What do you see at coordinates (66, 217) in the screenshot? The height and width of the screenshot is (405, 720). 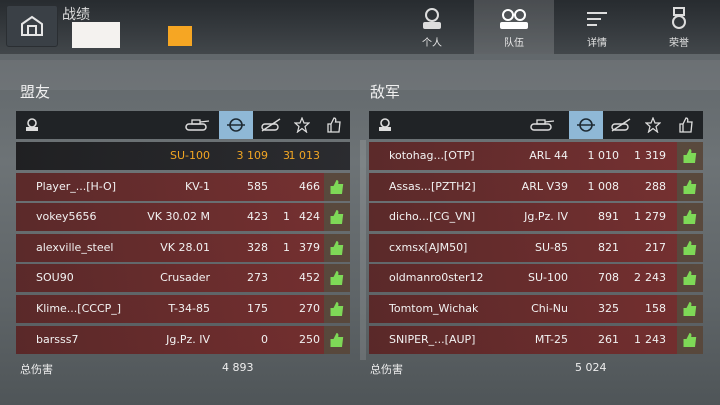 I see `player-name: vokey5656` at bounding box center [66, 217].